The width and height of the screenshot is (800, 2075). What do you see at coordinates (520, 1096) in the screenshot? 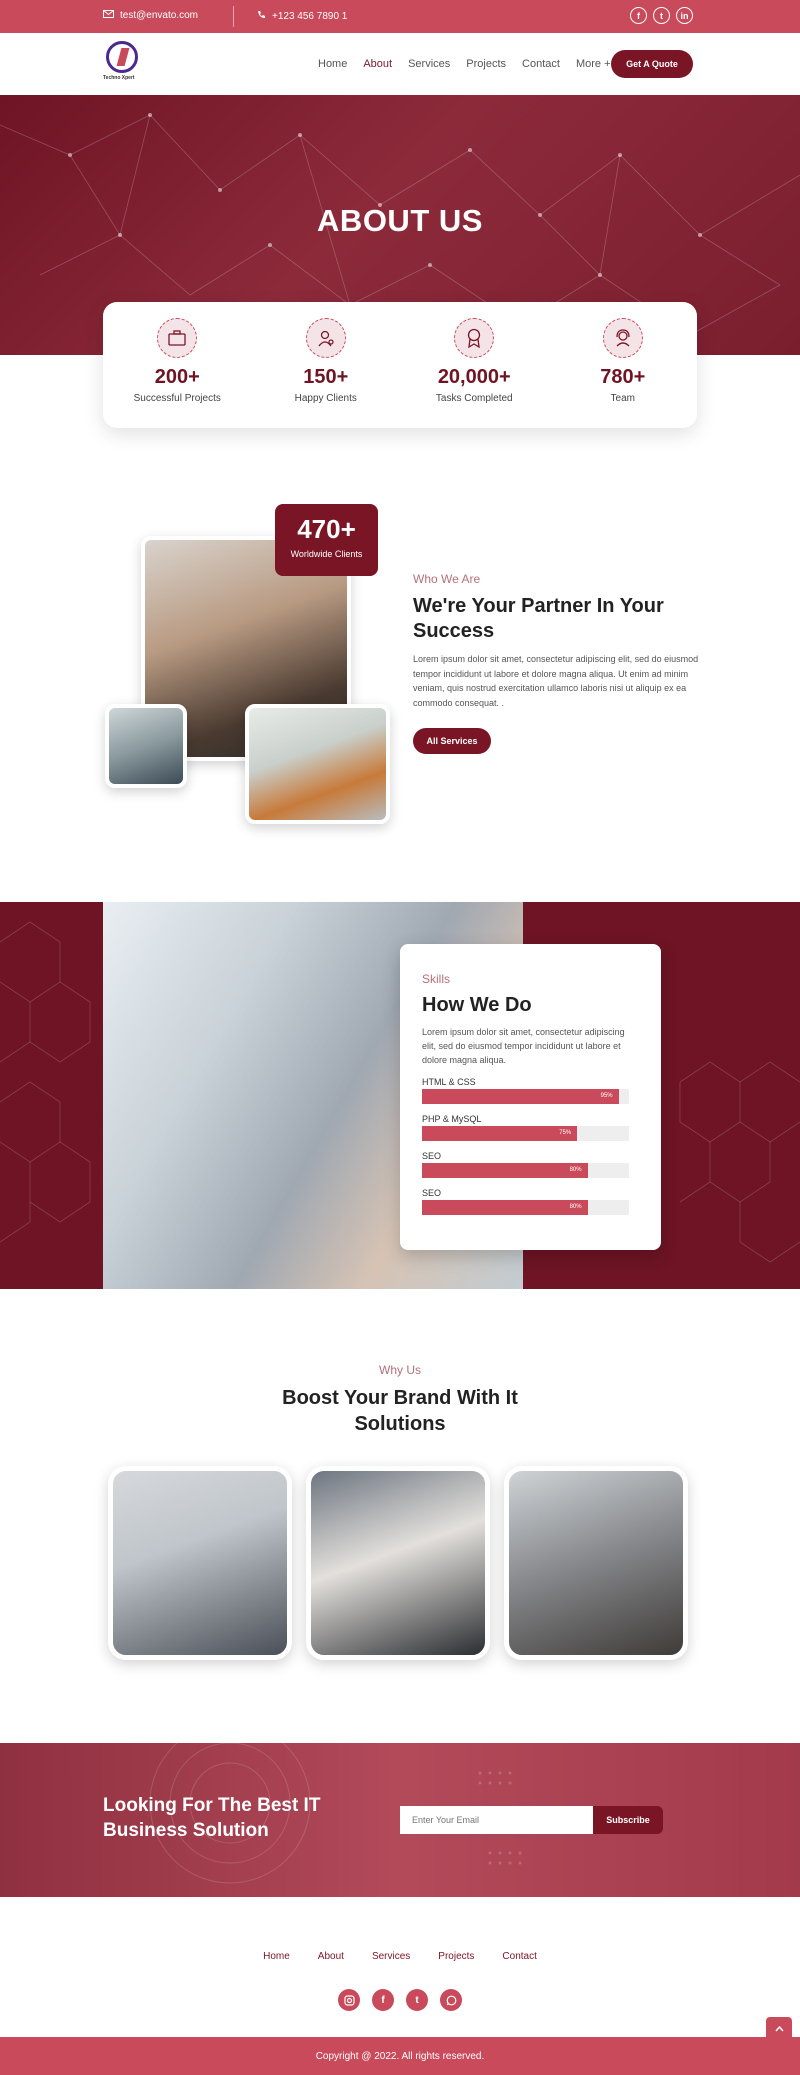
I see `skill-fill: 95%` at bounding box center [520, 1096].